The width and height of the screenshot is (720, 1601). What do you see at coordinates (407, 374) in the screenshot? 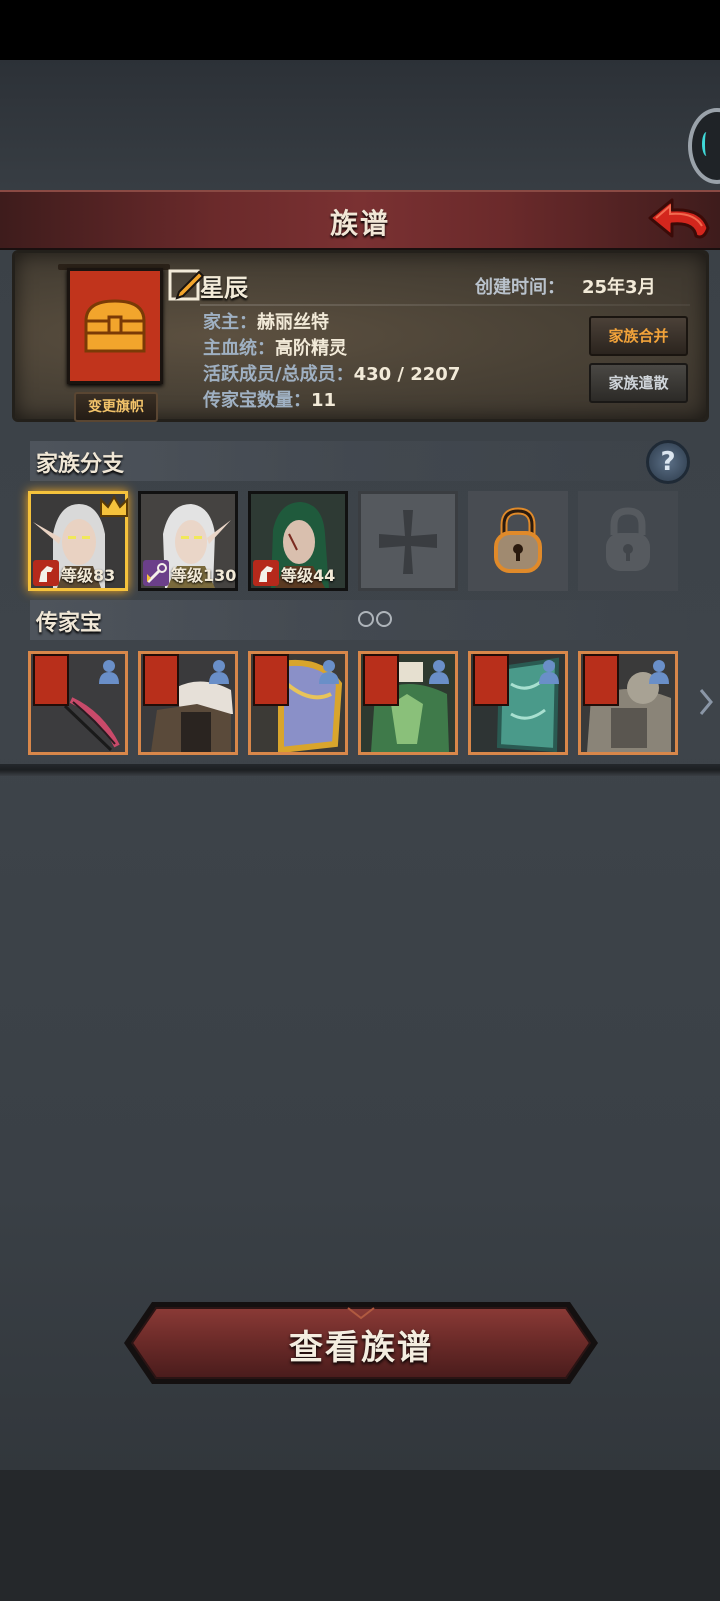
I see `row-value: 430 / 2207` at bounding box center [407, 374].